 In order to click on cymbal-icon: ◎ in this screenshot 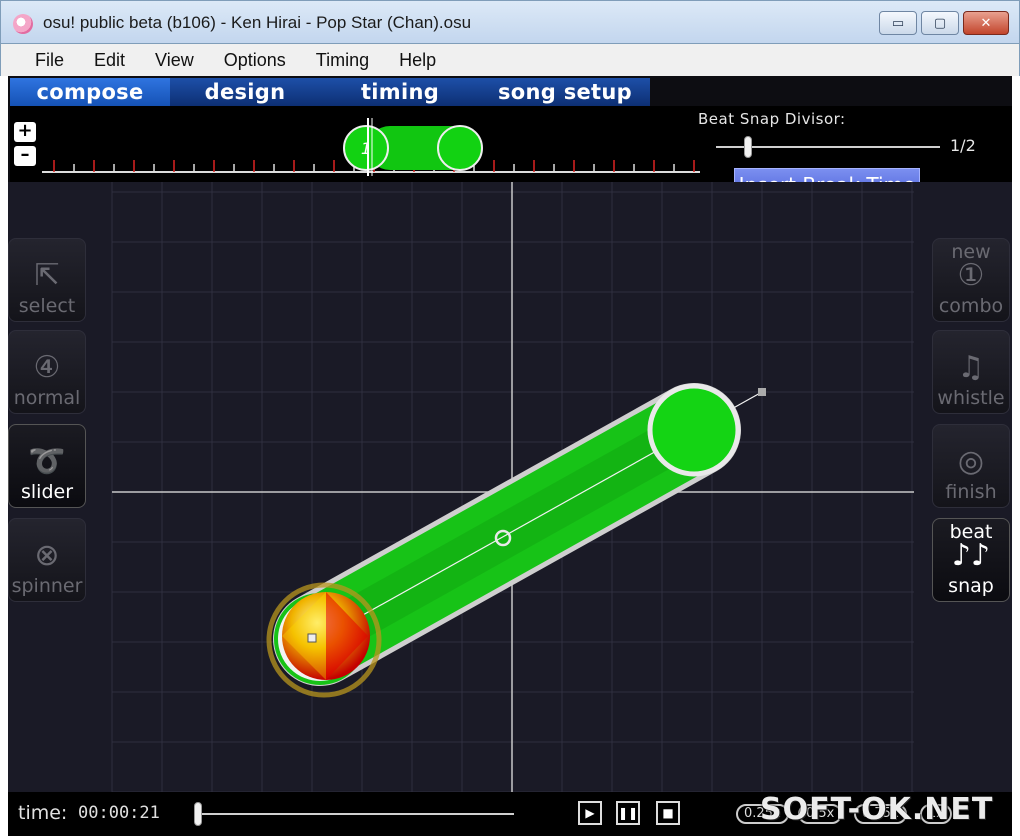, I will do `click(971, 461)`.